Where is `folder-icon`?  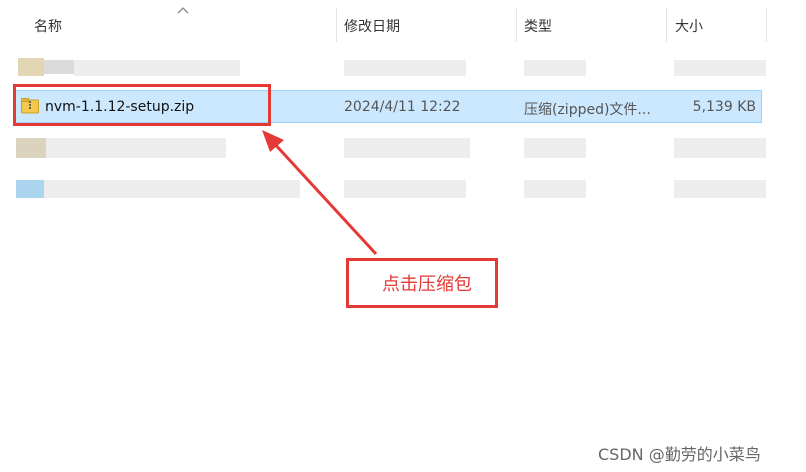
folder-icon is located at coordinates (31, 67).